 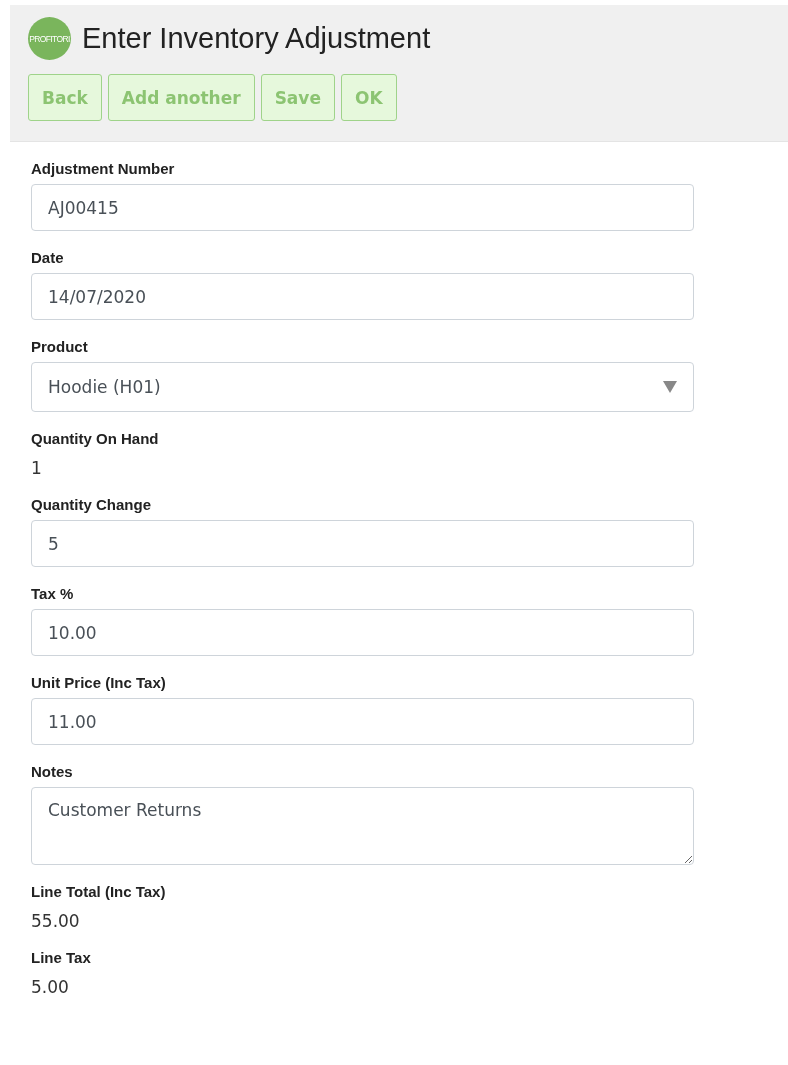 What do you see at coordinates (362, 721) in the screenshot?
I see `input-field: 11.00` at bounding box center [362, 721].